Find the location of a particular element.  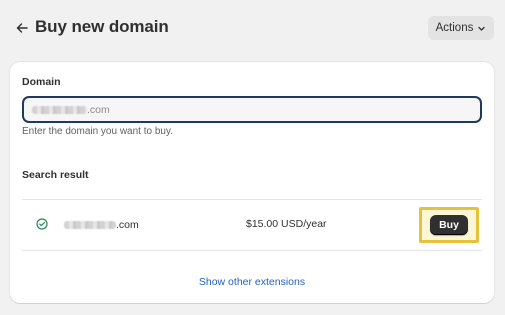

result-domain: .com is located at coordinates (101, 225).